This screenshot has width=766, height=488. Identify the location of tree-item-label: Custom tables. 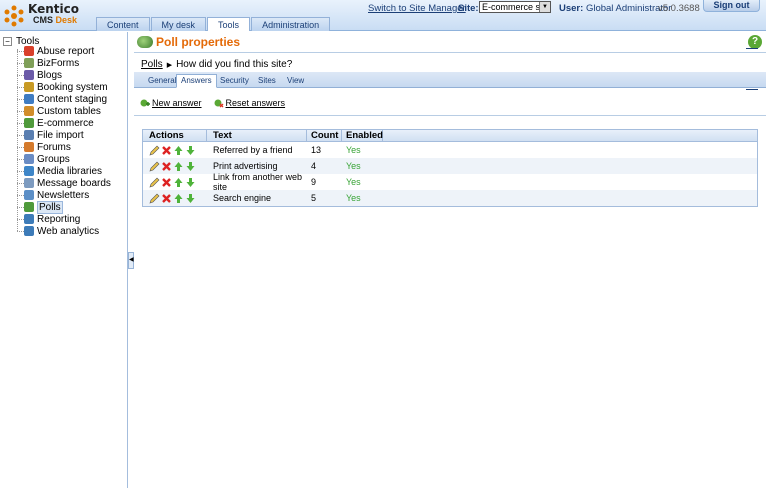
(69, 111).